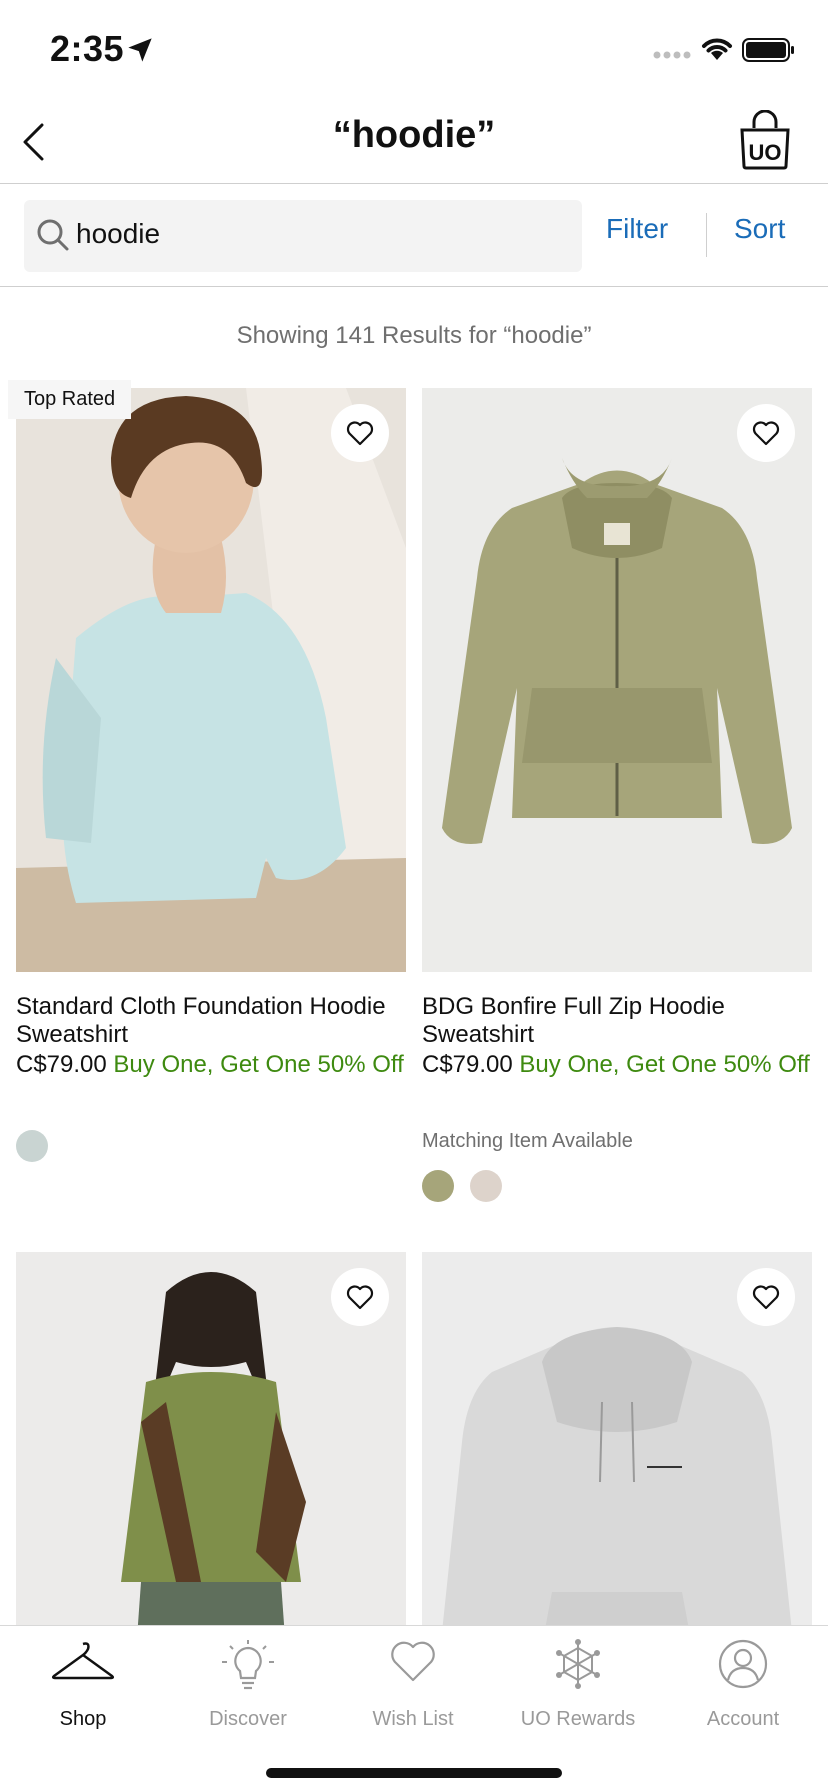  What do you see at coordinates (578, 1664) in the screenshot?
I see `rewards-icon` at bounding box center [578, 1664].